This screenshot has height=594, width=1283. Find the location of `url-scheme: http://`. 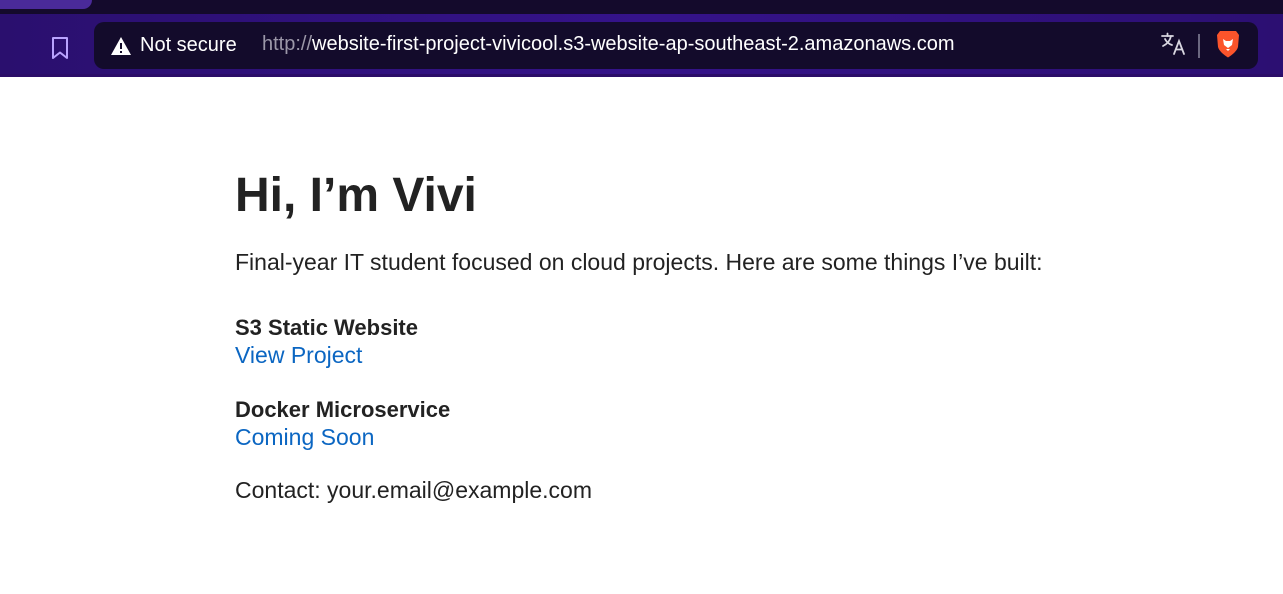

url-scheme: http:// is located at coordinates (287, 44).